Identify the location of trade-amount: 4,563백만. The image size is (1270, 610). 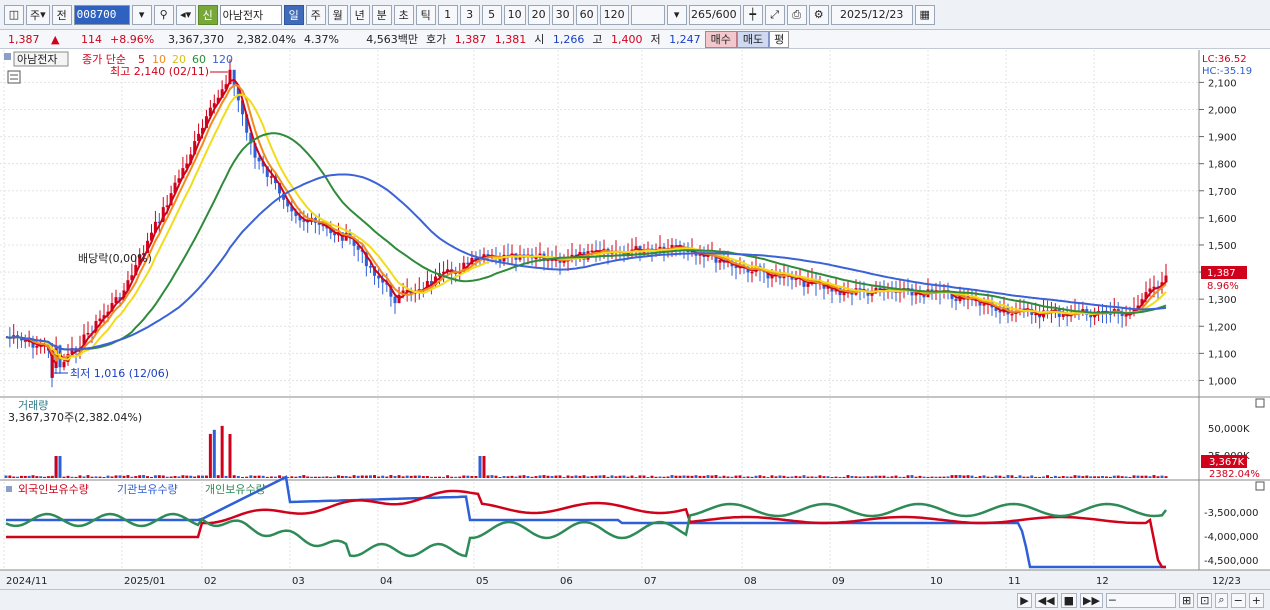
(392, 39).